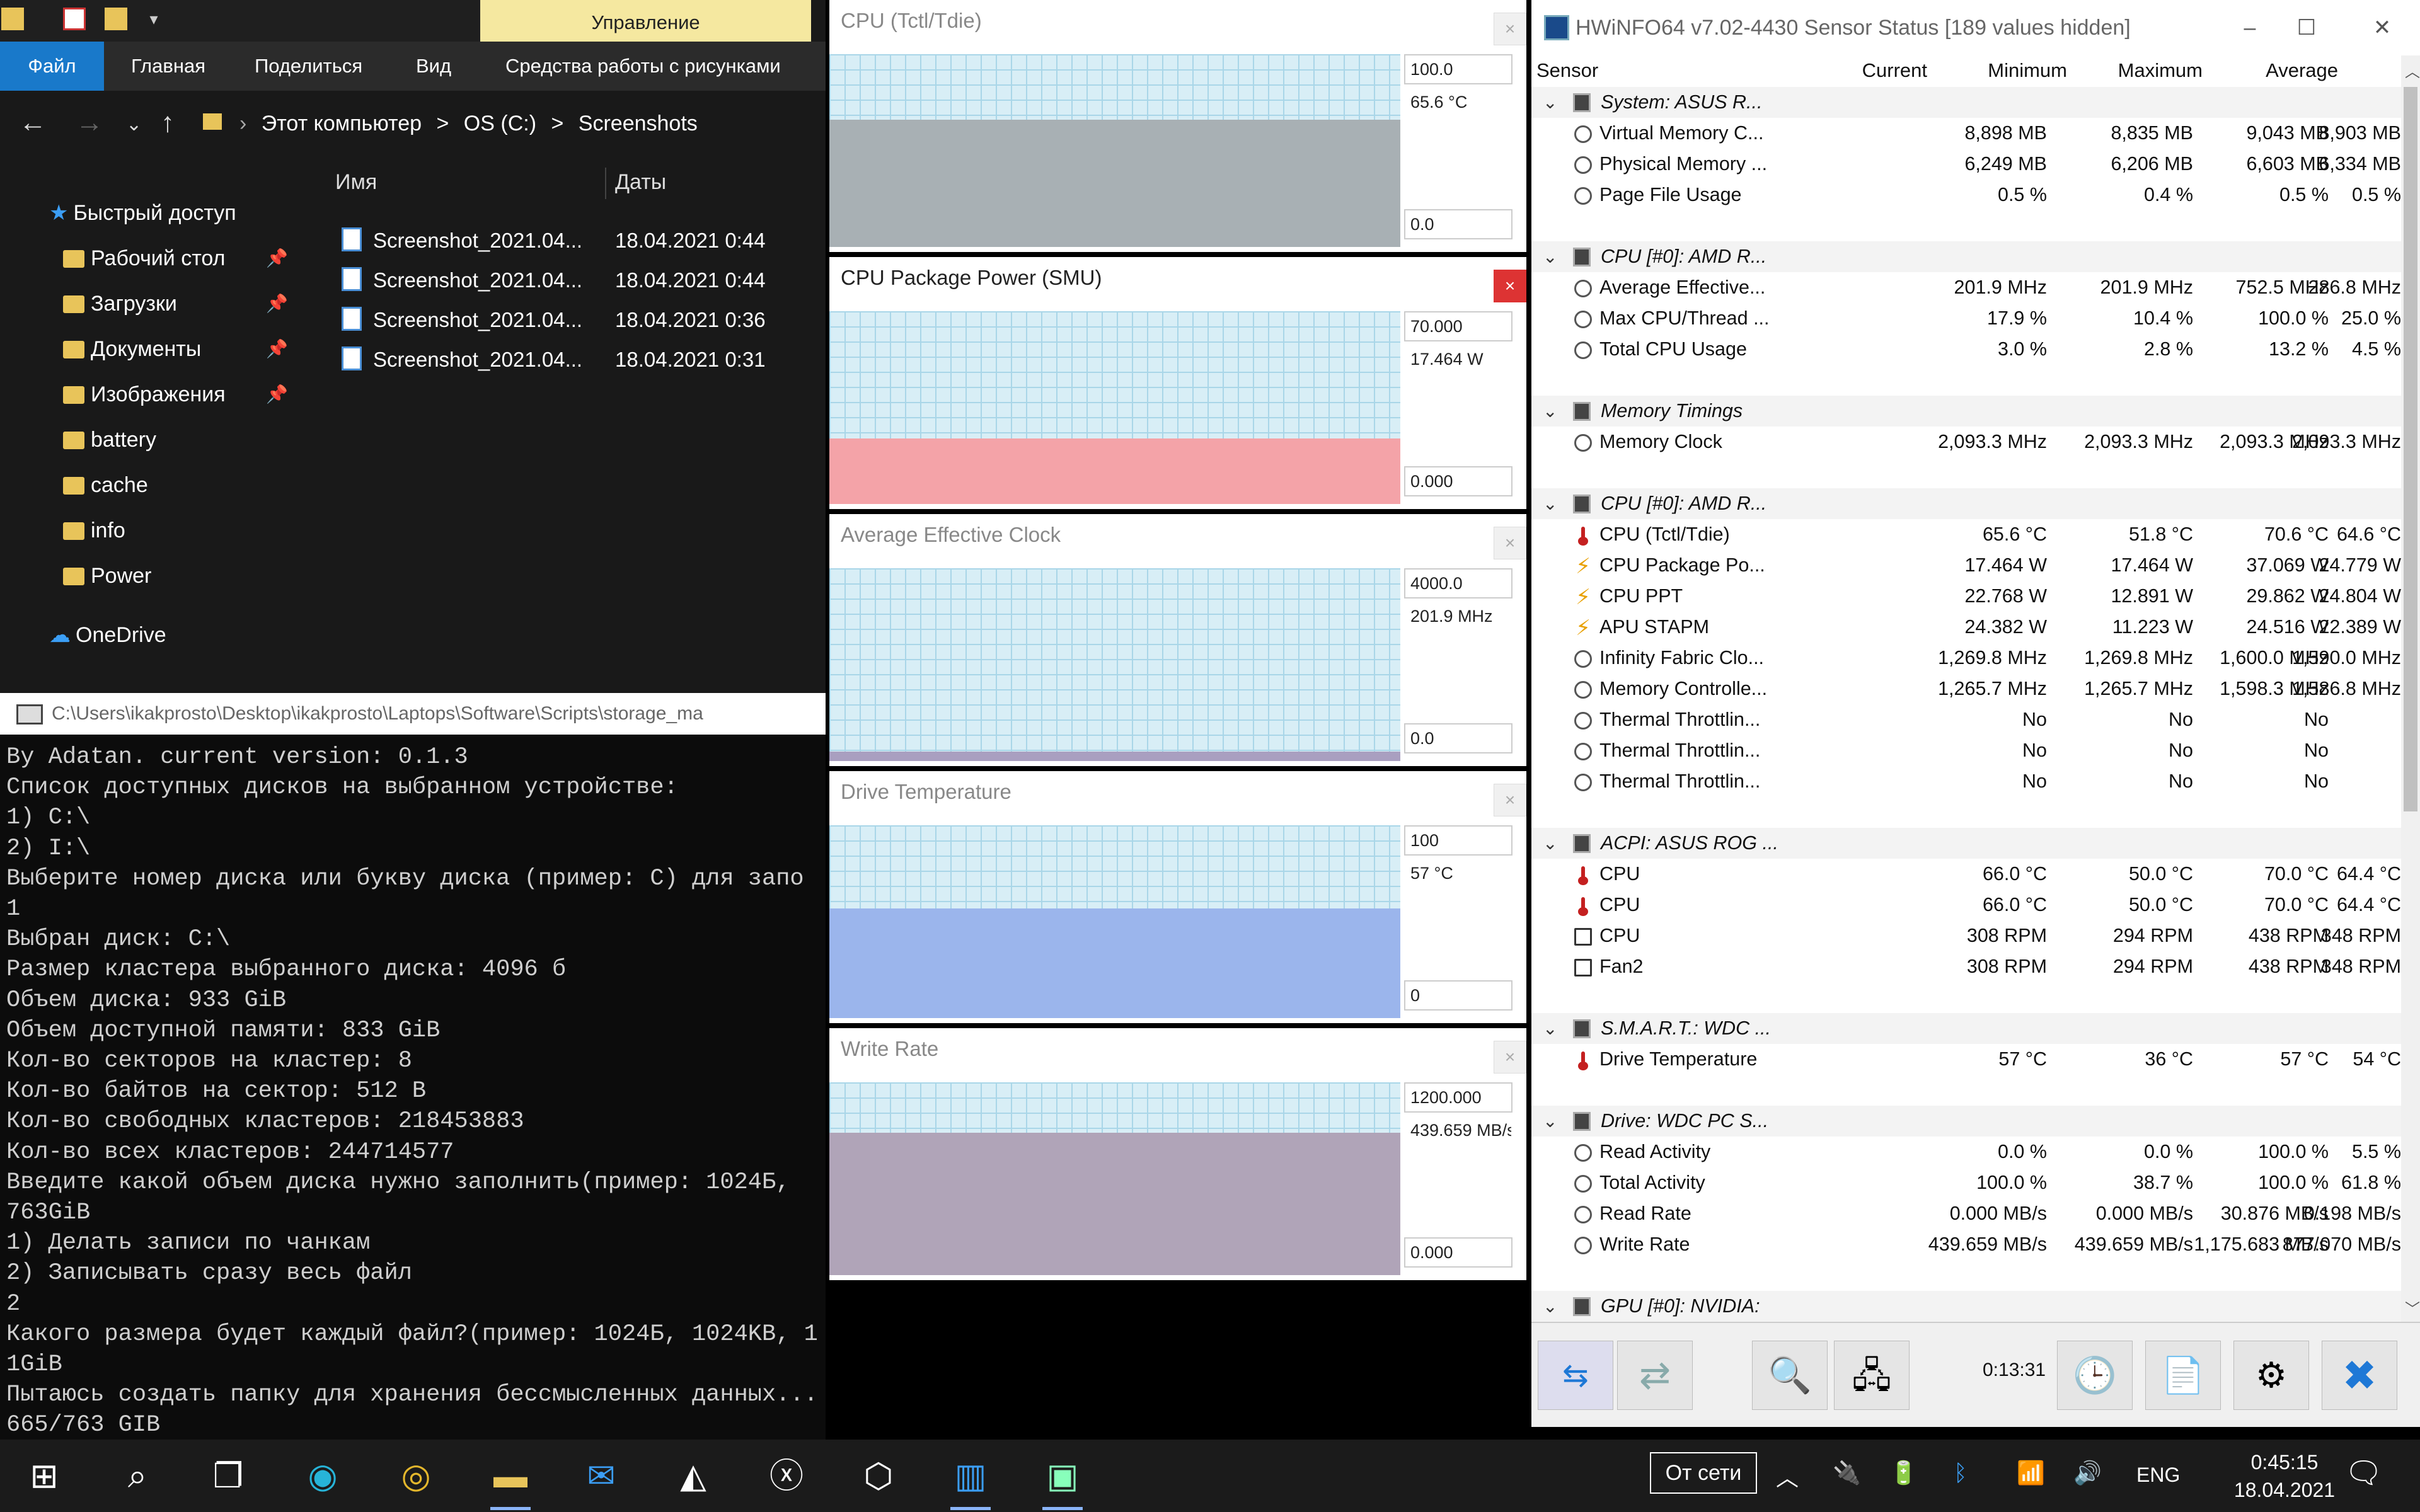  Describe the element at coordinates (1966, 935) in the screenshot. I see `sensor-row: CPU 308 RPM 294 RPM 438 RPM 348 RPM` at that location.